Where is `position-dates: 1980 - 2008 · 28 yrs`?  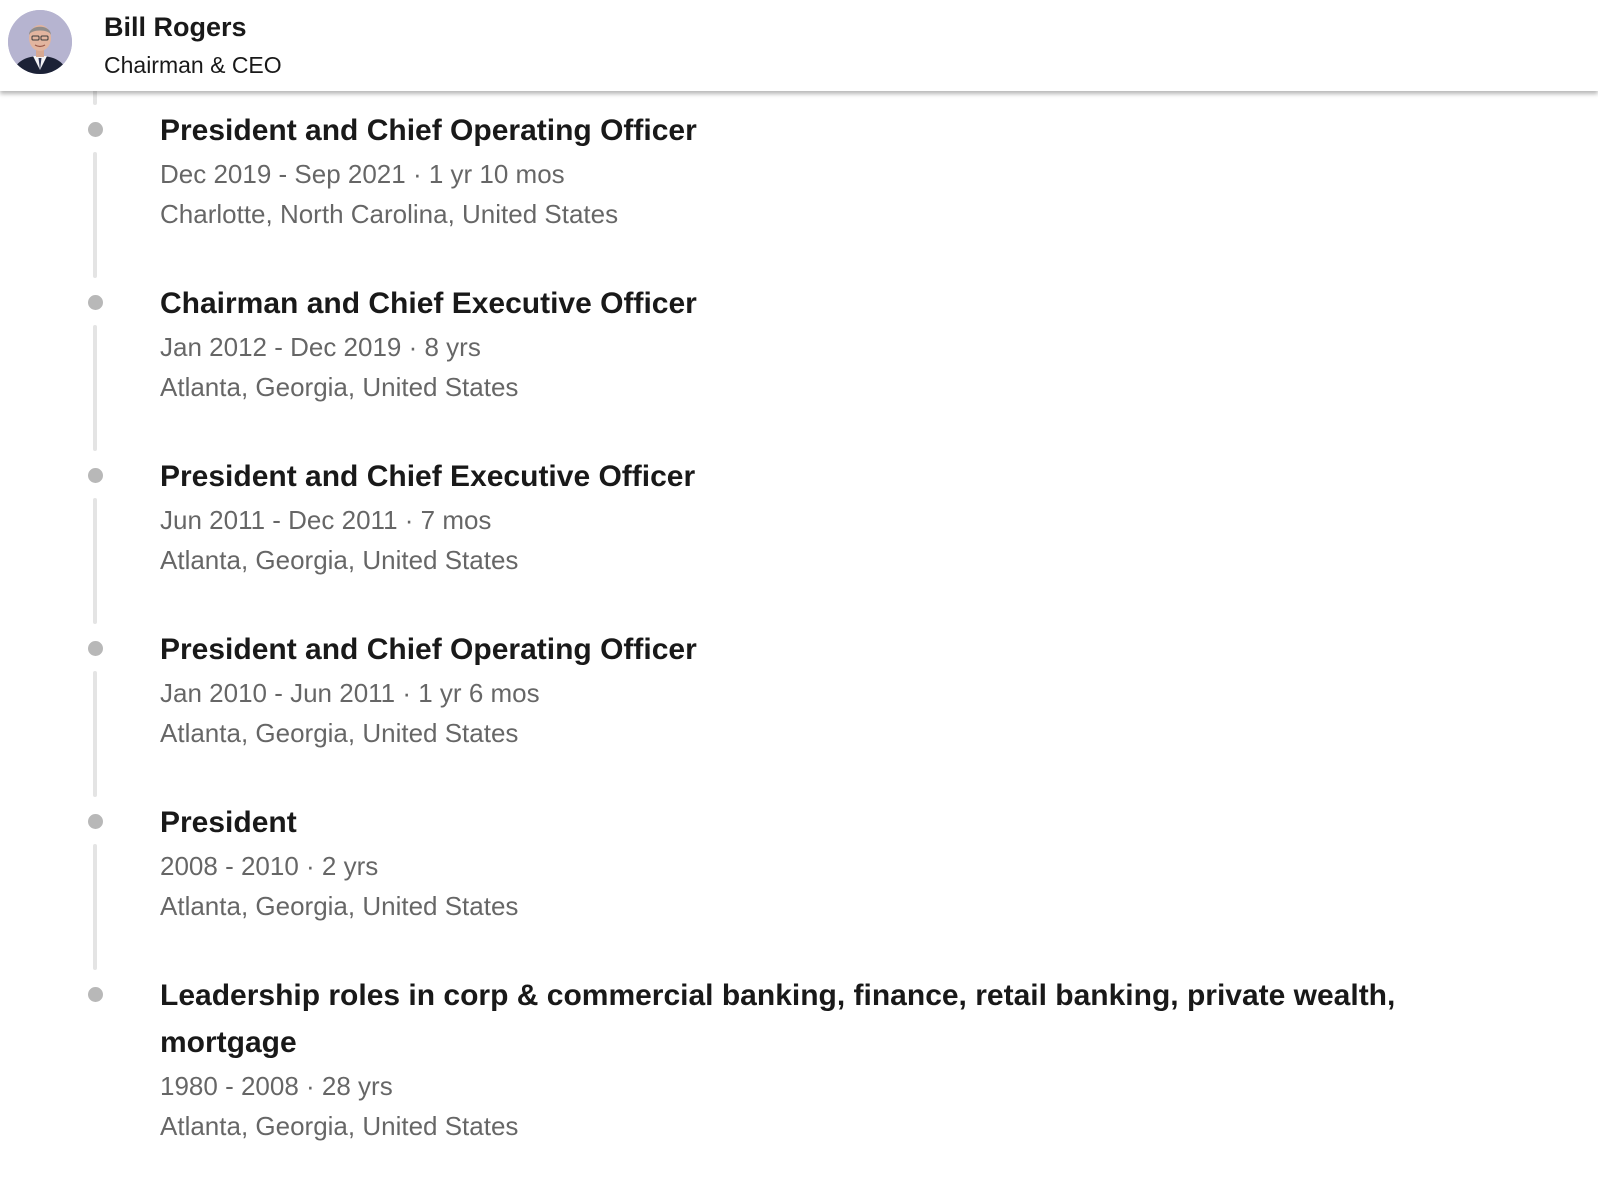
position-dates: 1980 - 2008 · 28 yrs is located at coordinates (276, 1086).